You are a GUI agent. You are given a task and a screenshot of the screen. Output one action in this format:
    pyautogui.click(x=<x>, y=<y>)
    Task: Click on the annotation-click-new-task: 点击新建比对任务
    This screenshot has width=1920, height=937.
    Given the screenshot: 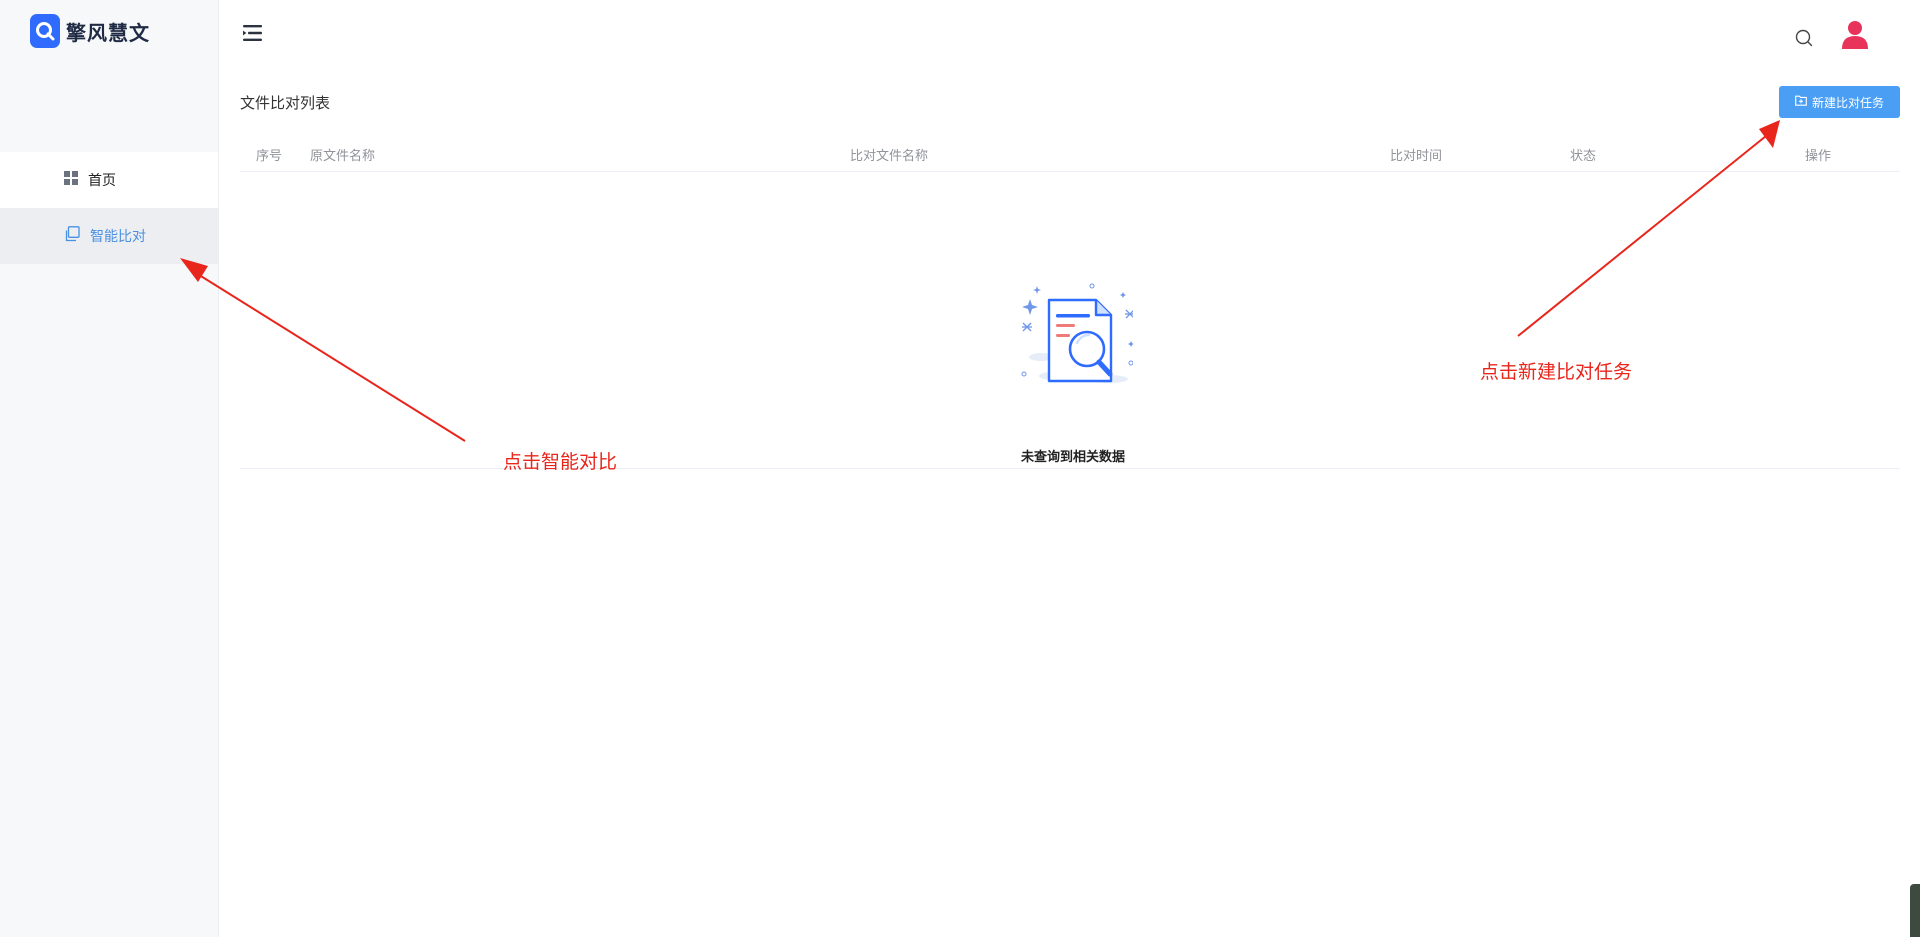 What is the action you would take?
    pyautogui.click(x=1556, y=372)
    